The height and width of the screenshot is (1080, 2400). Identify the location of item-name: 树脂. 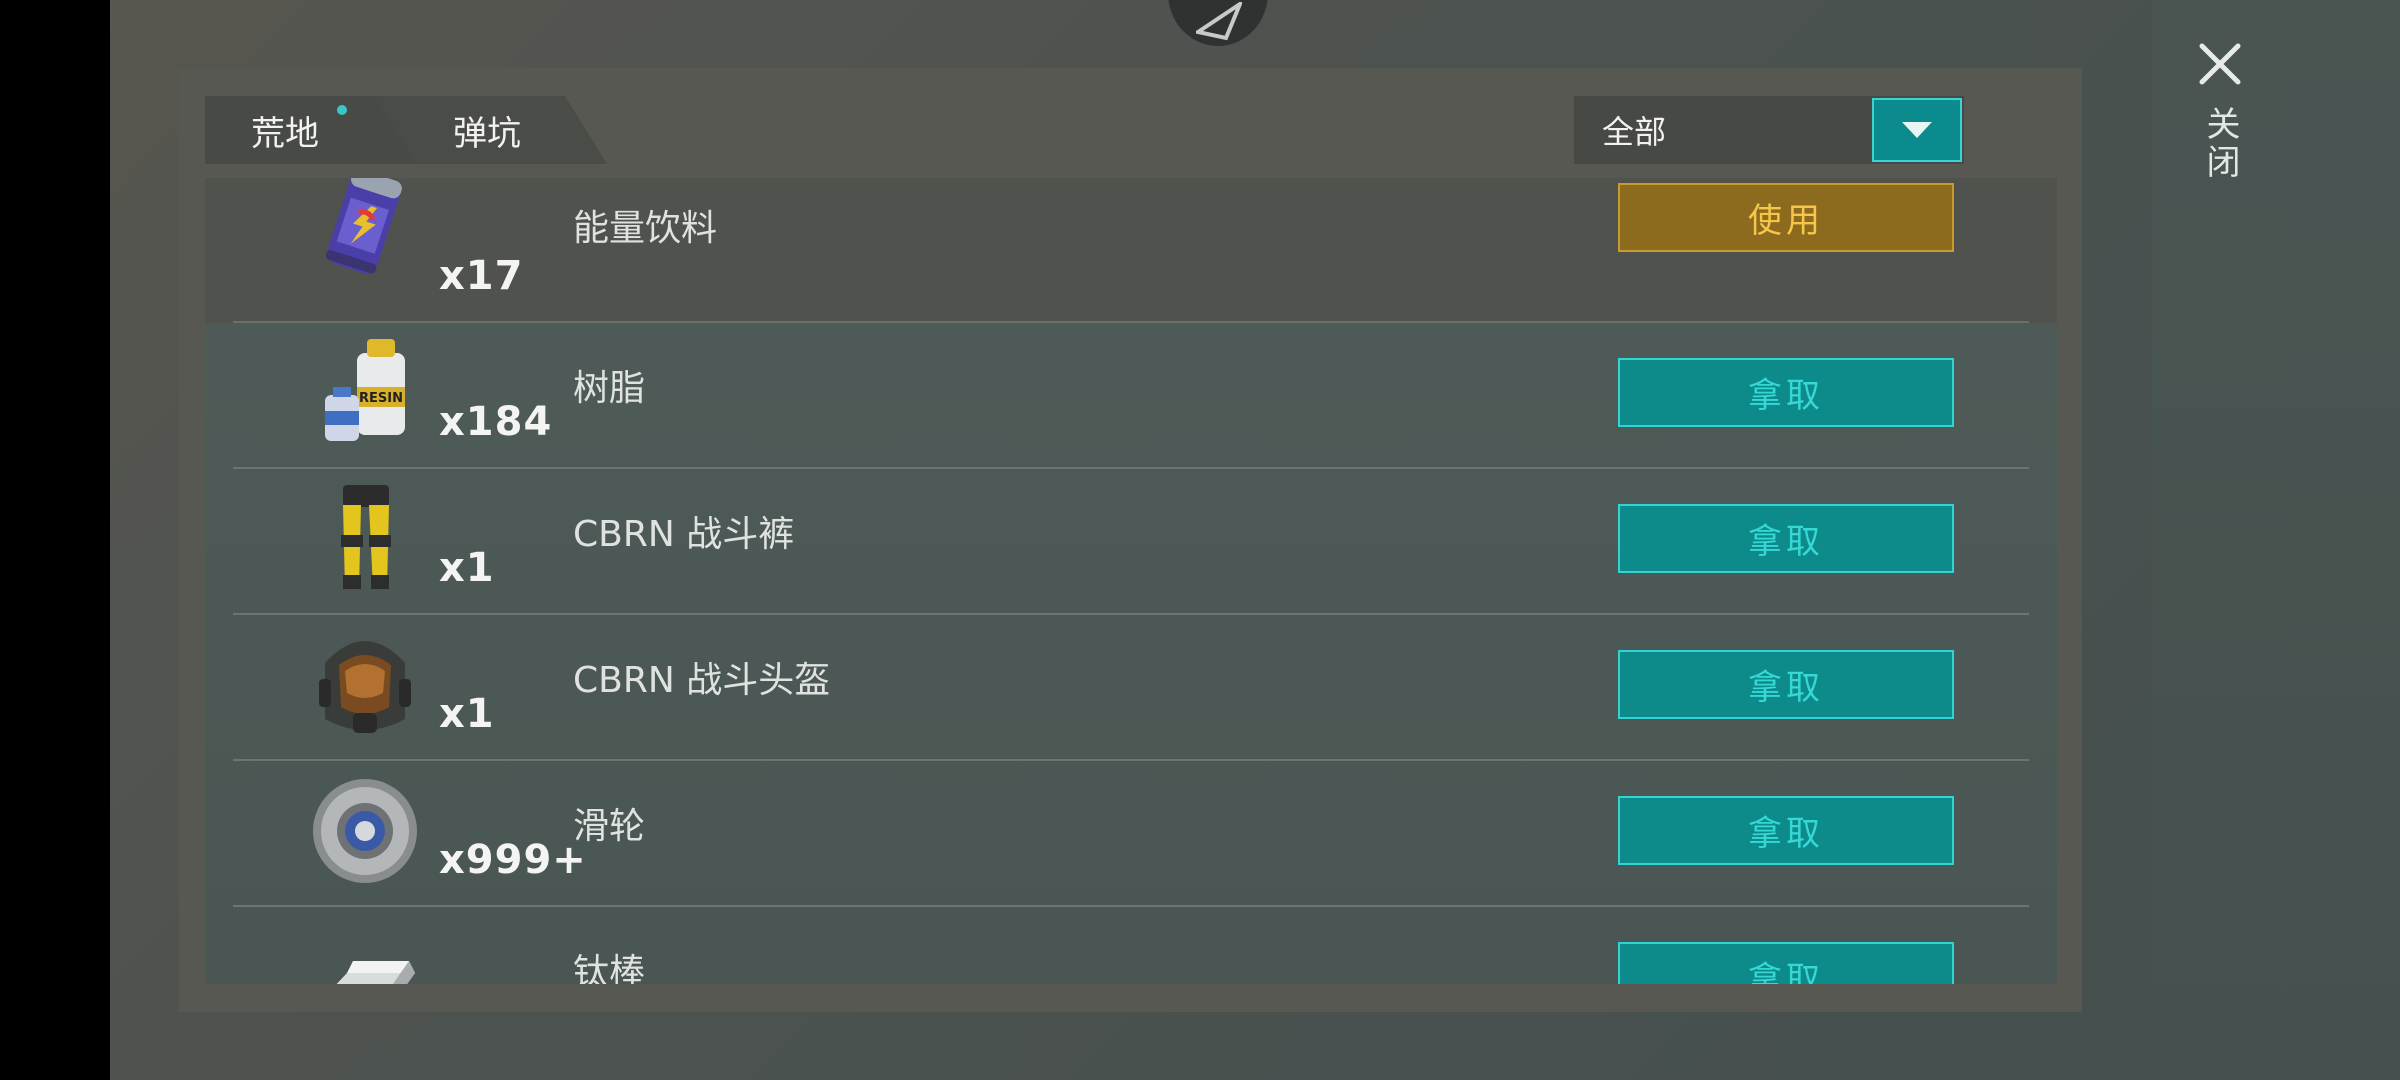
(609, 388).